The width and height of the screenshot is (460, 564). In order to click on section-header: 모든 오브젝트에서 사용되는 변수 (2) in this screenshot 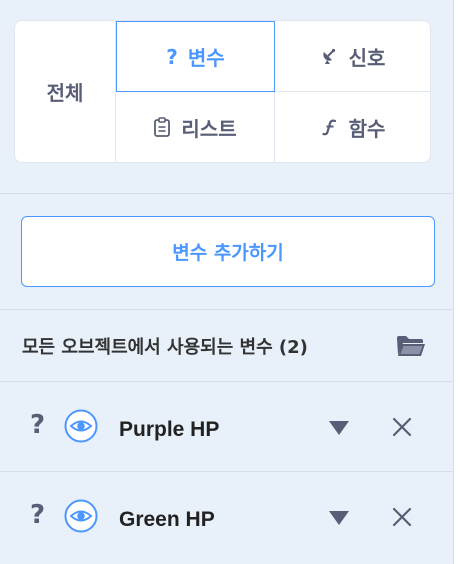, I will do `click(226, 345)`.